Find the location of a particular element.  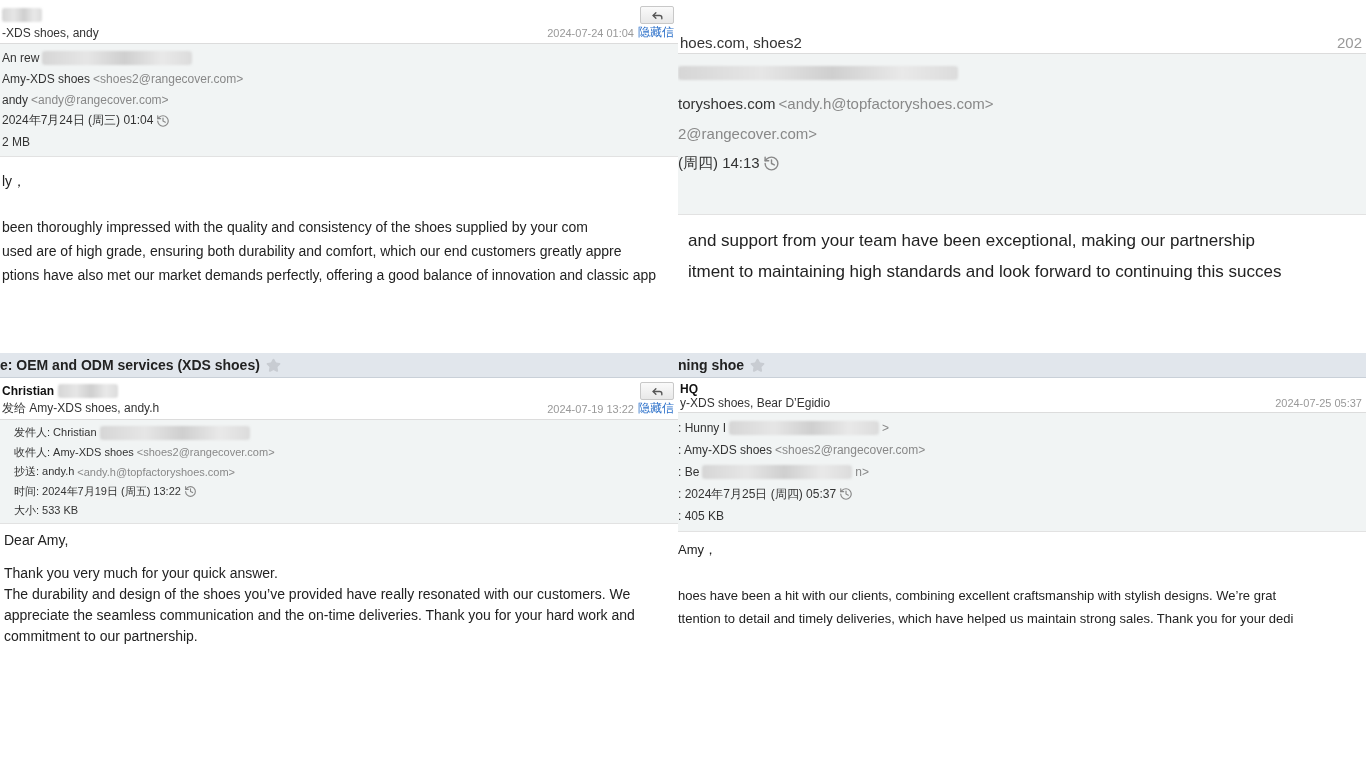

body-text: itment to maintaining high standards and look forward to continuing this succes is located at coordinates (985, 272).